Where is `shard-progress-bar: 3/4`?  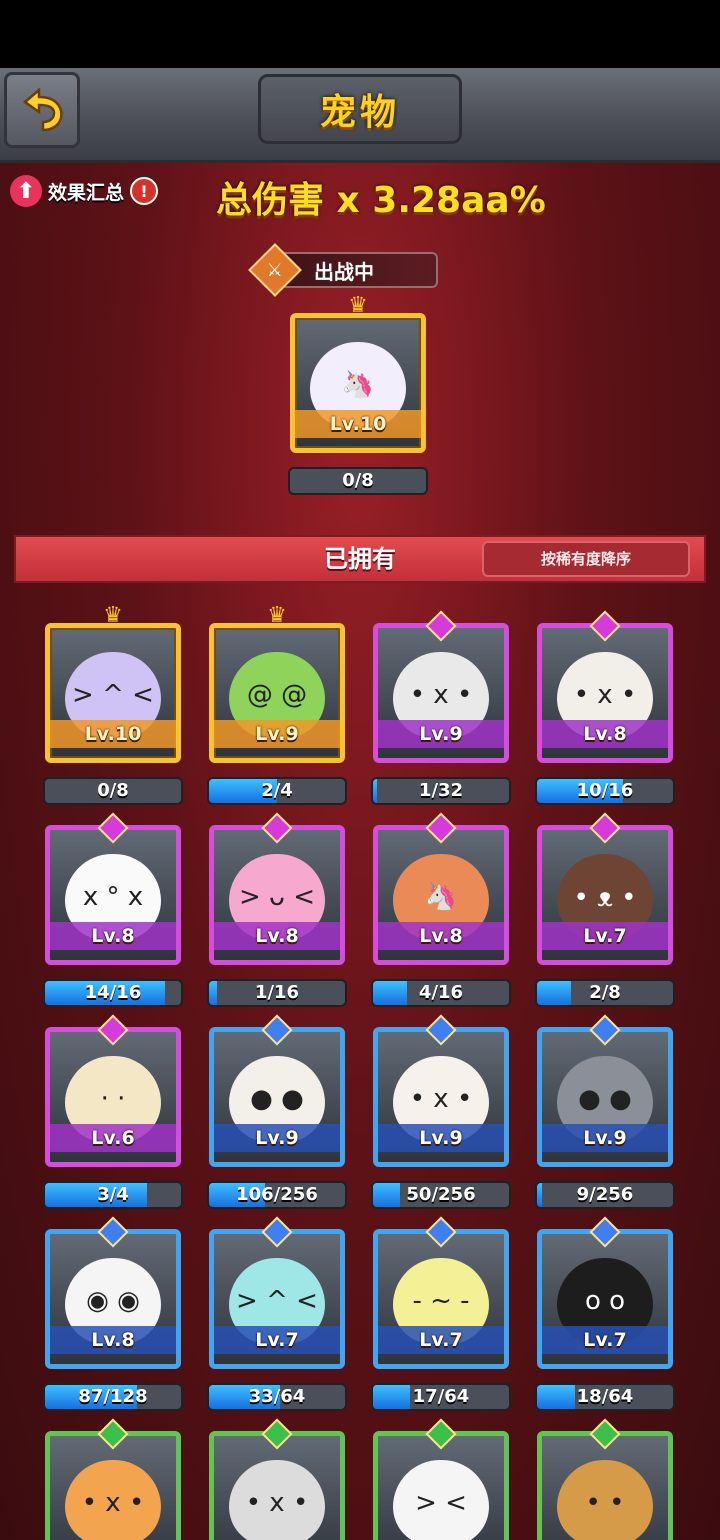 shard-progress-bar: 3/4 is located at coordinates (113, 1195).